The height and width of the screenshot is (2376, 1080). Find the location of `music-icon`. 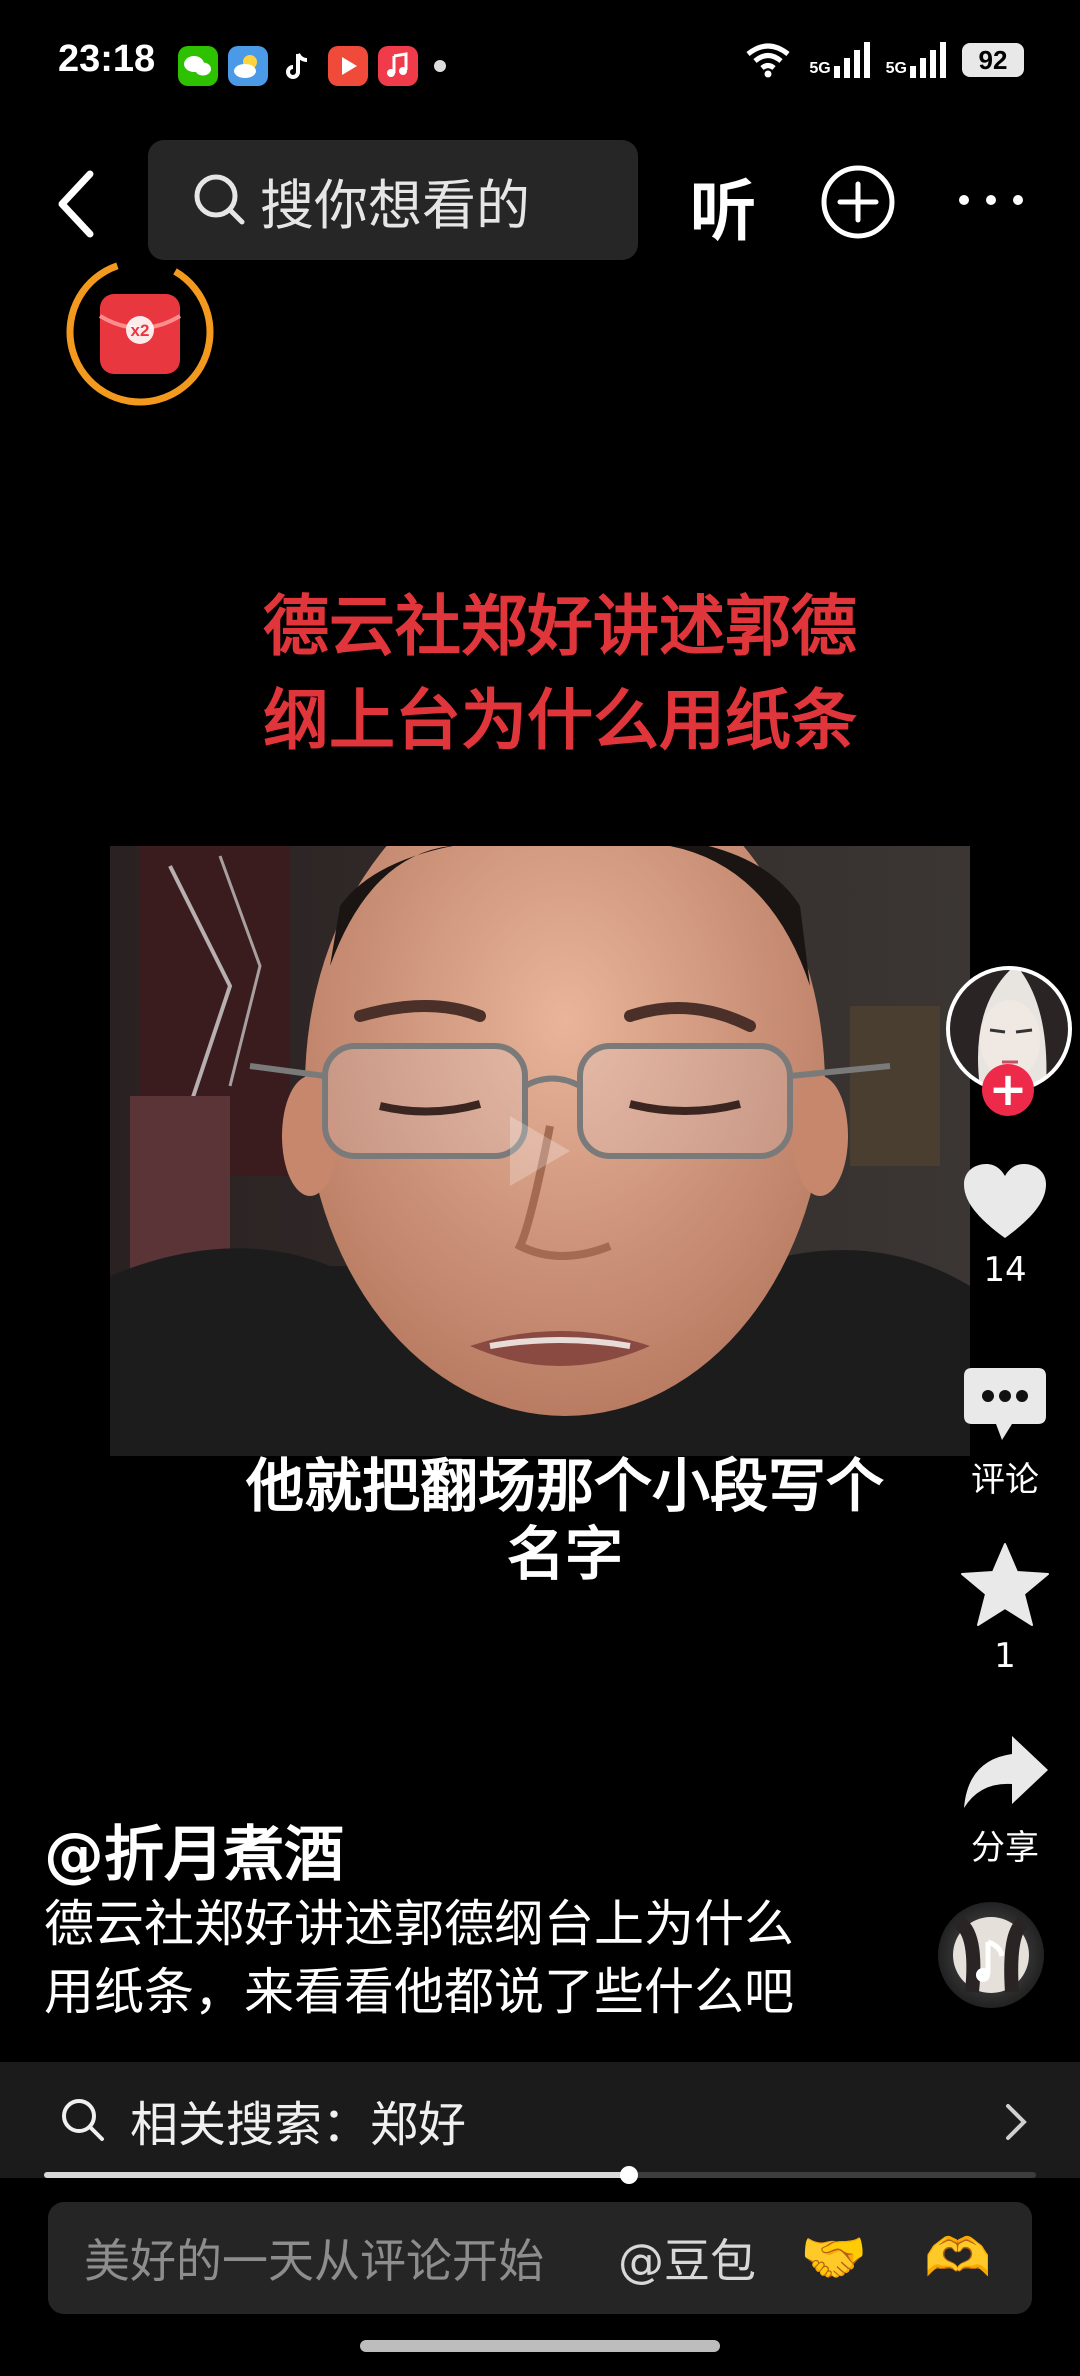

music-icon is located at coordinates (398, 66).